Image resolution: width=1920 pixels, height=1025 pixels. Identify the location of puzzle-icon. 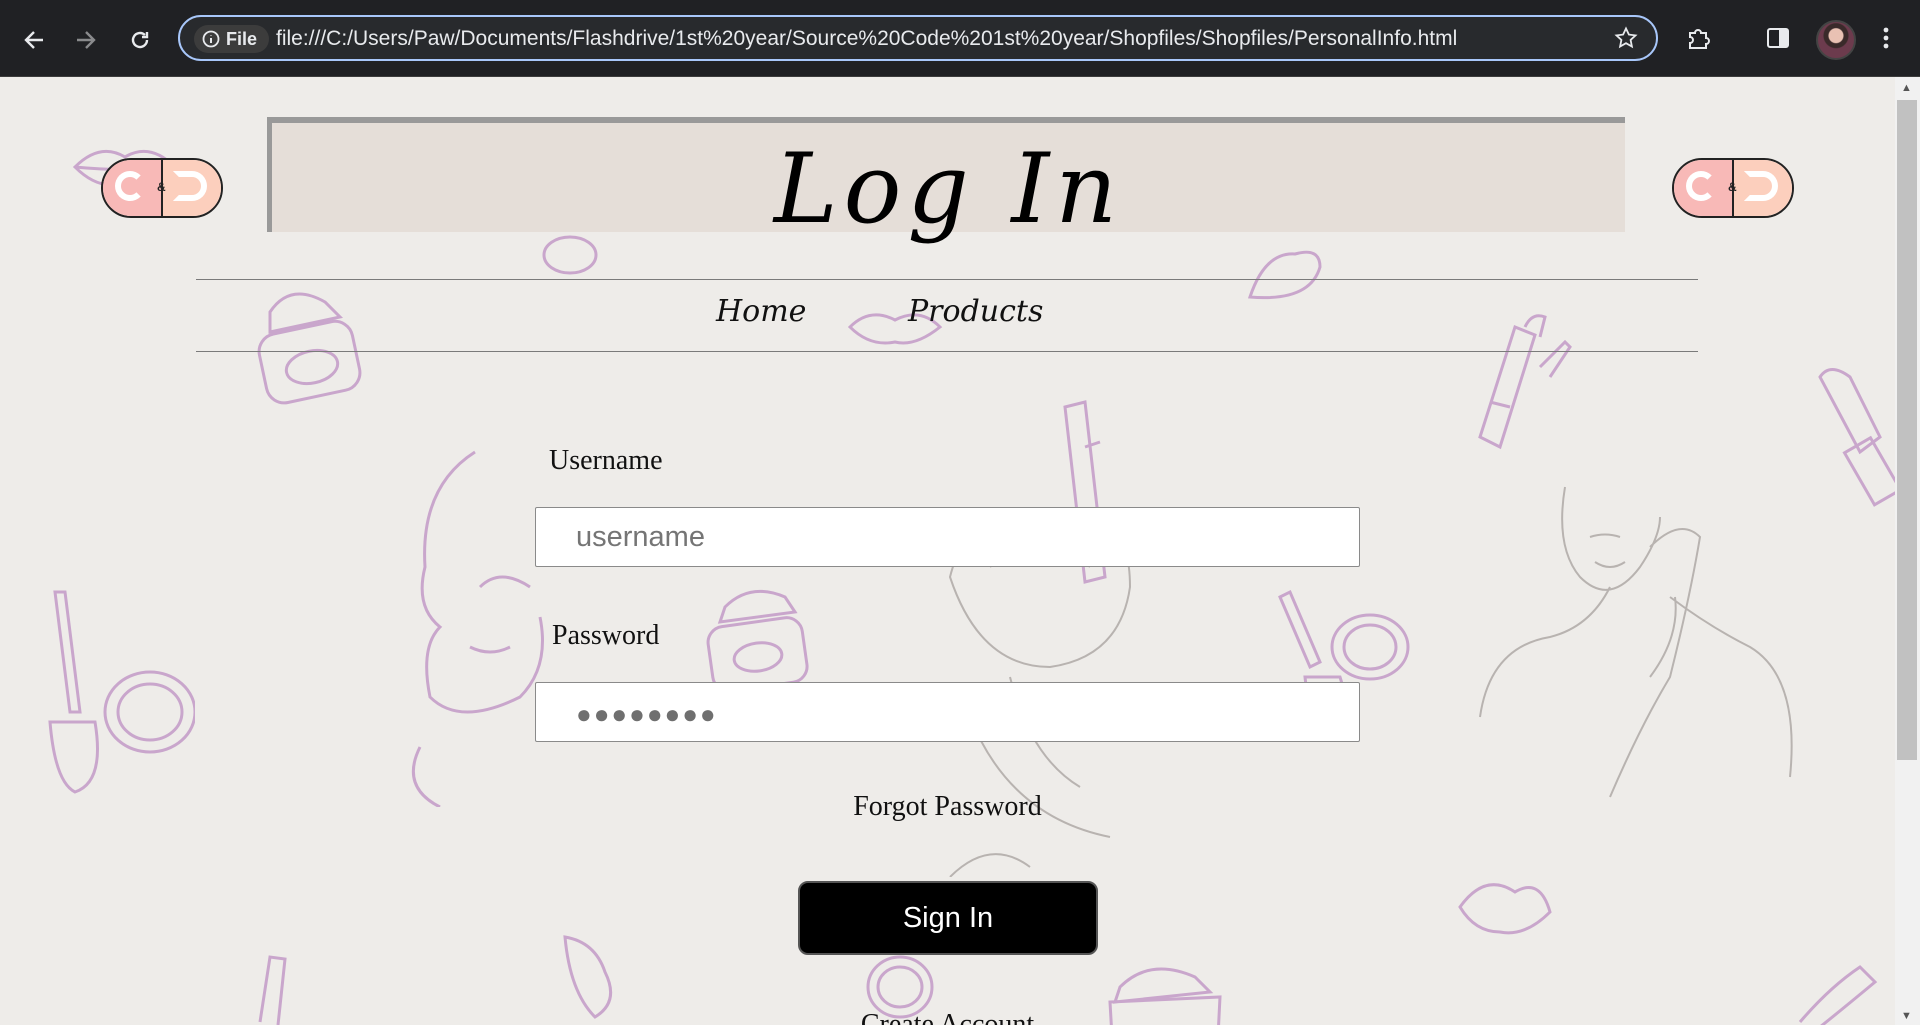
(1699, 39).